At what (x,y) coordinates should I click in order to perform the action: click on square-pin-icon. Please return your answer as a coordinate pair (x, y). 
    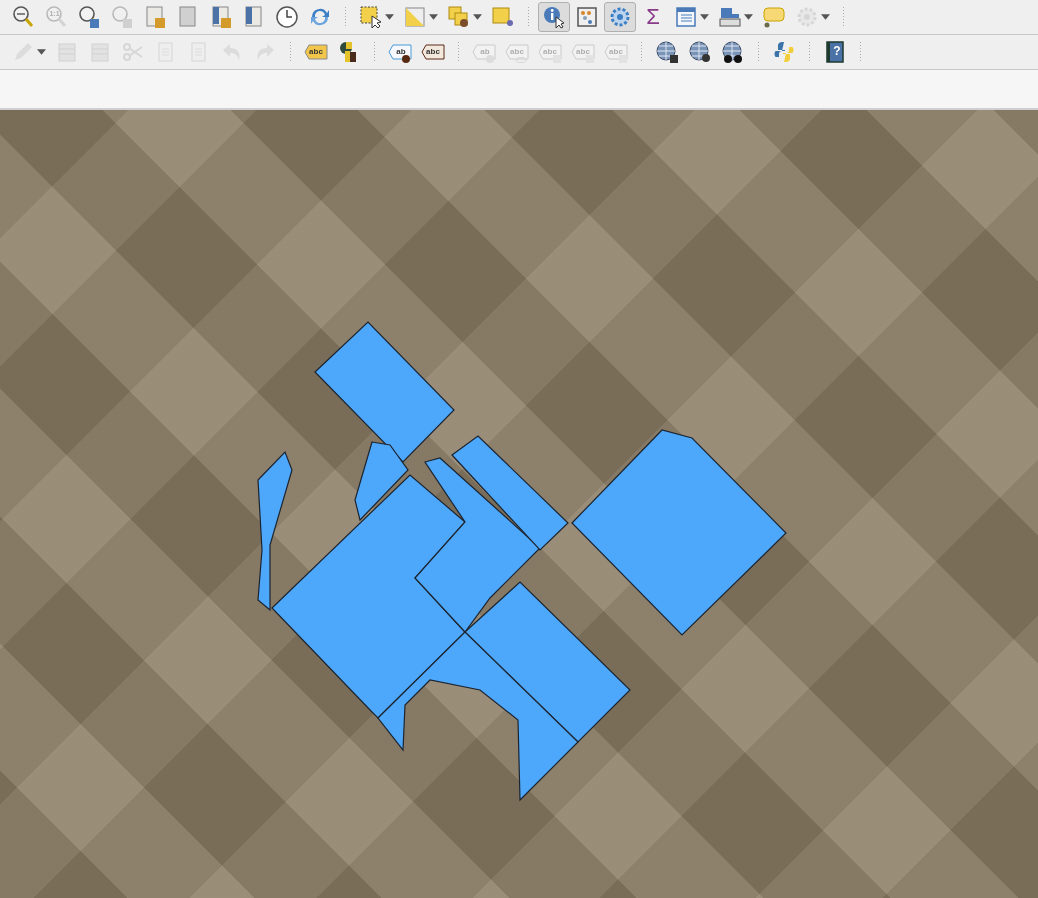
    Looking at the image, I should click on (503, 17).